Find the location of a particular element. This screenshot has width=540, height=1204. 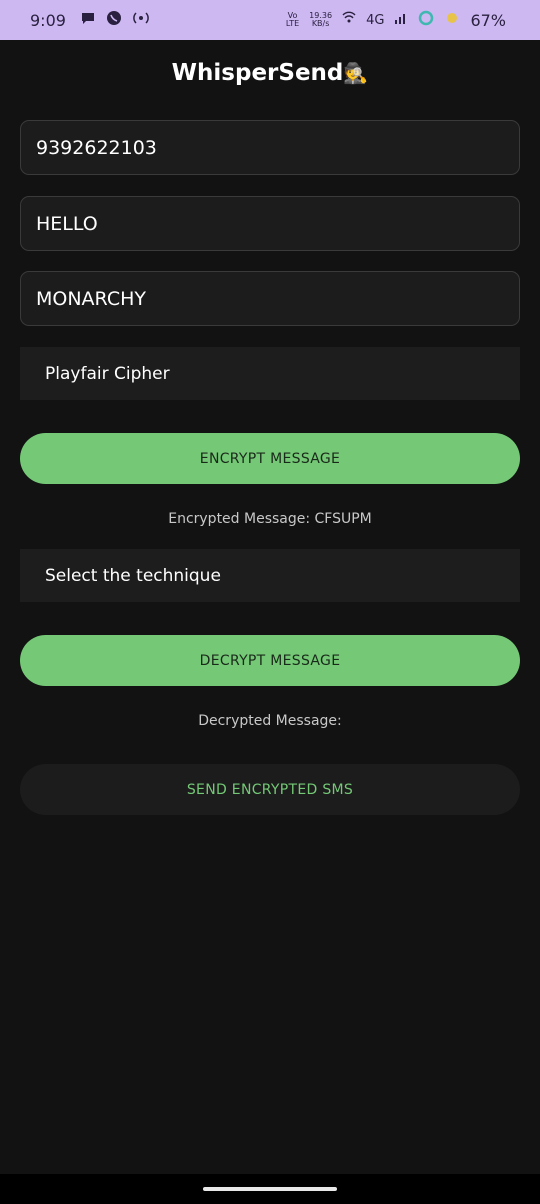

network-type: 4G is located at coordinates (375, 20).